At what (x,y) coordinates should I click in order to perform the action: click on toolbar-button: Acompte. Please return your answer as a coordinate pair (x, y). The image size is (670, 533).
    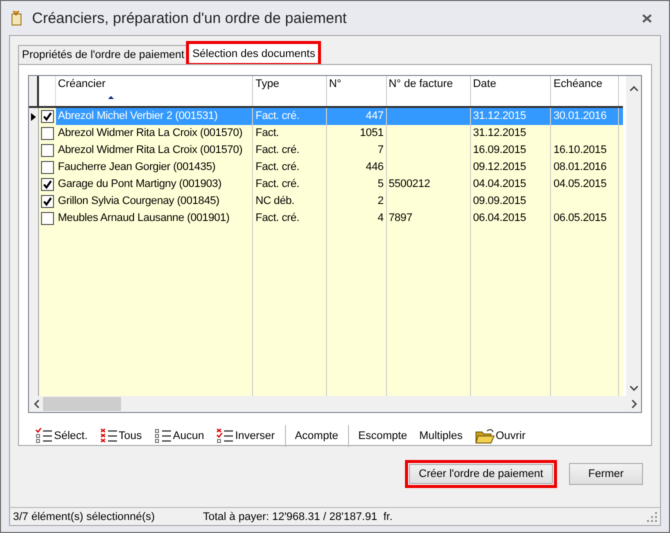
    Looking at the image, I should click on (320, 436).